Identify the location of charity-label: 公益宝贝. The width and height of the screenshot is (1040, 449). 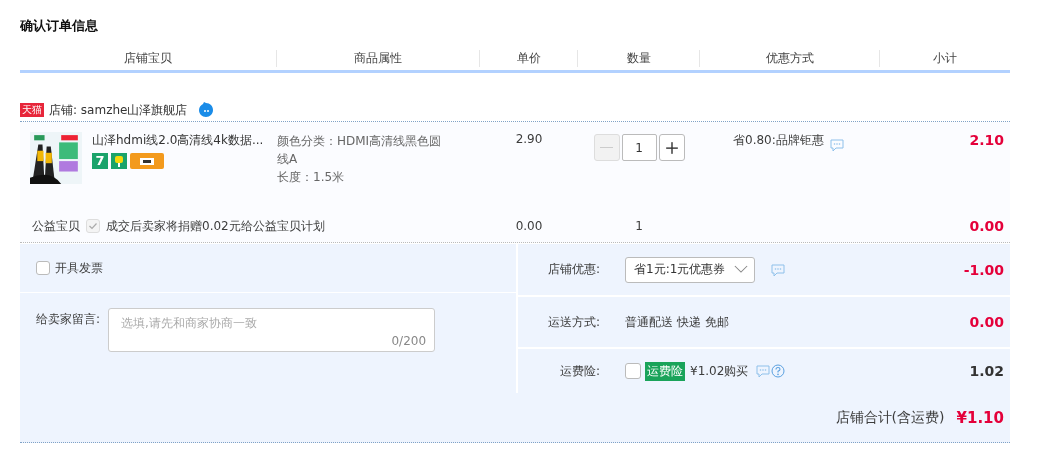
(56, 226).